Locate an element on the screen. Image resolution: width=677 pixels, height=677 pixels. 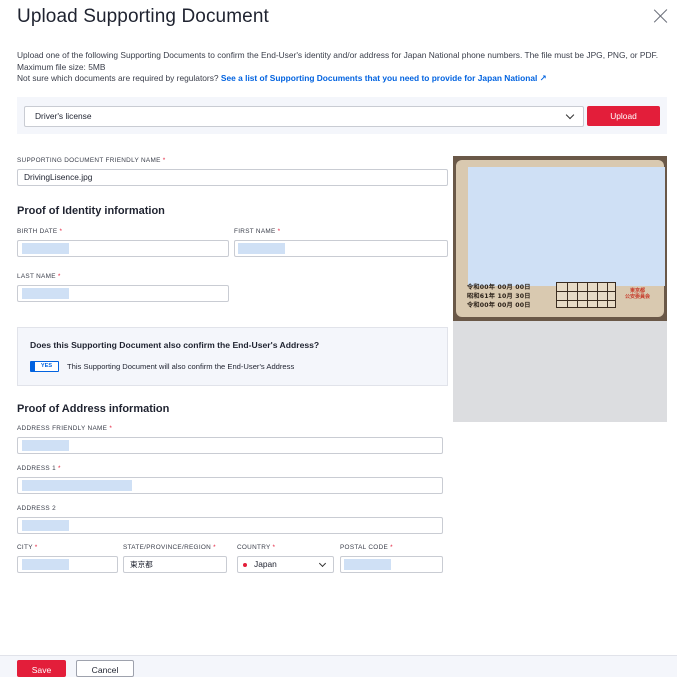
issuer-stamp: 東京都 公安委員会 is located at coordinates (637, 294).